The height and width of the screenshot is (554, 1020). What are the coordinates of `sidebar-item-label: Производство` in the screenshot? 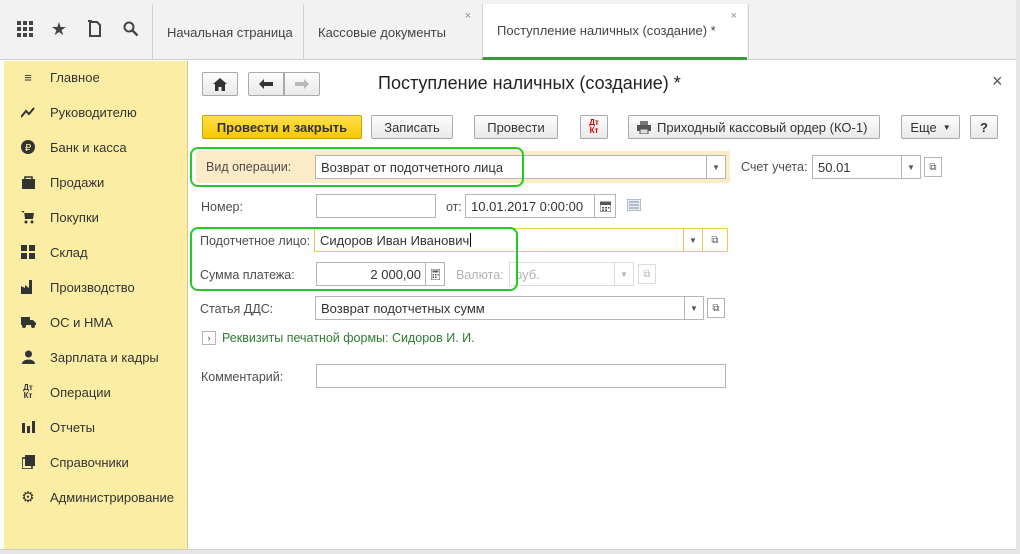 It's located at (92, 287).